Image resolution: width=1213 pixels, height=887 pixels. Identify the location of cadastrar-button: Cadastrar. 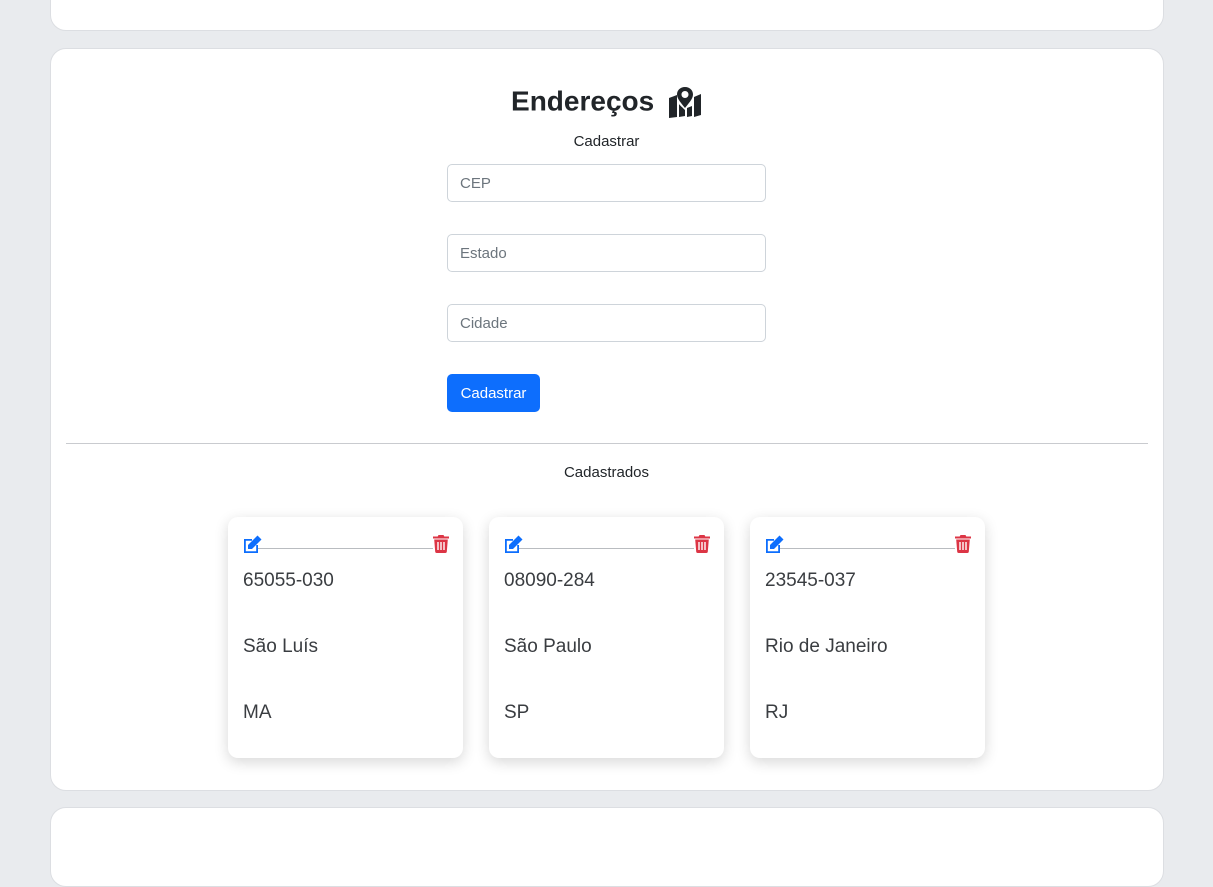
(493, 393).